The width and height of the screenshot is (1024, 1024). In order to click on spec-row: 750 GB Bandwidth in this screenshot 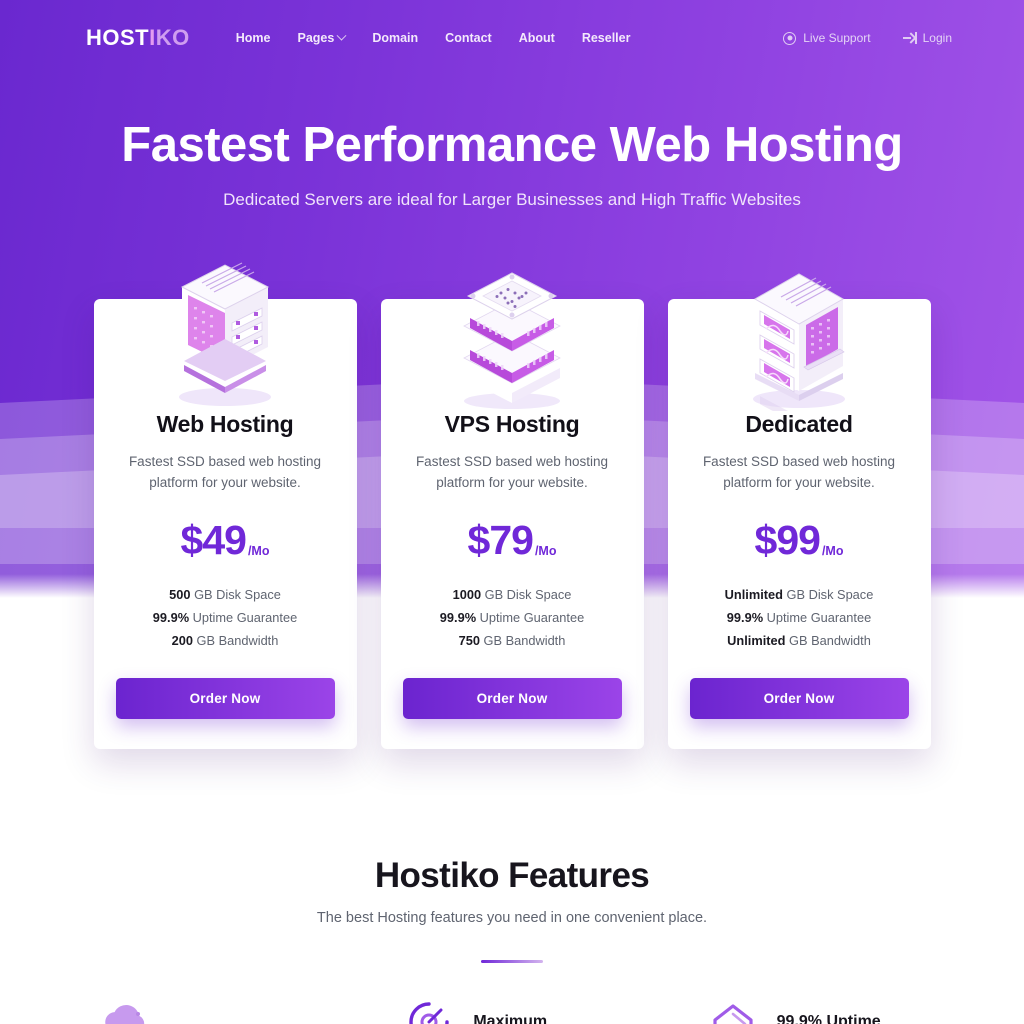, I will do `click(512, 640)`.